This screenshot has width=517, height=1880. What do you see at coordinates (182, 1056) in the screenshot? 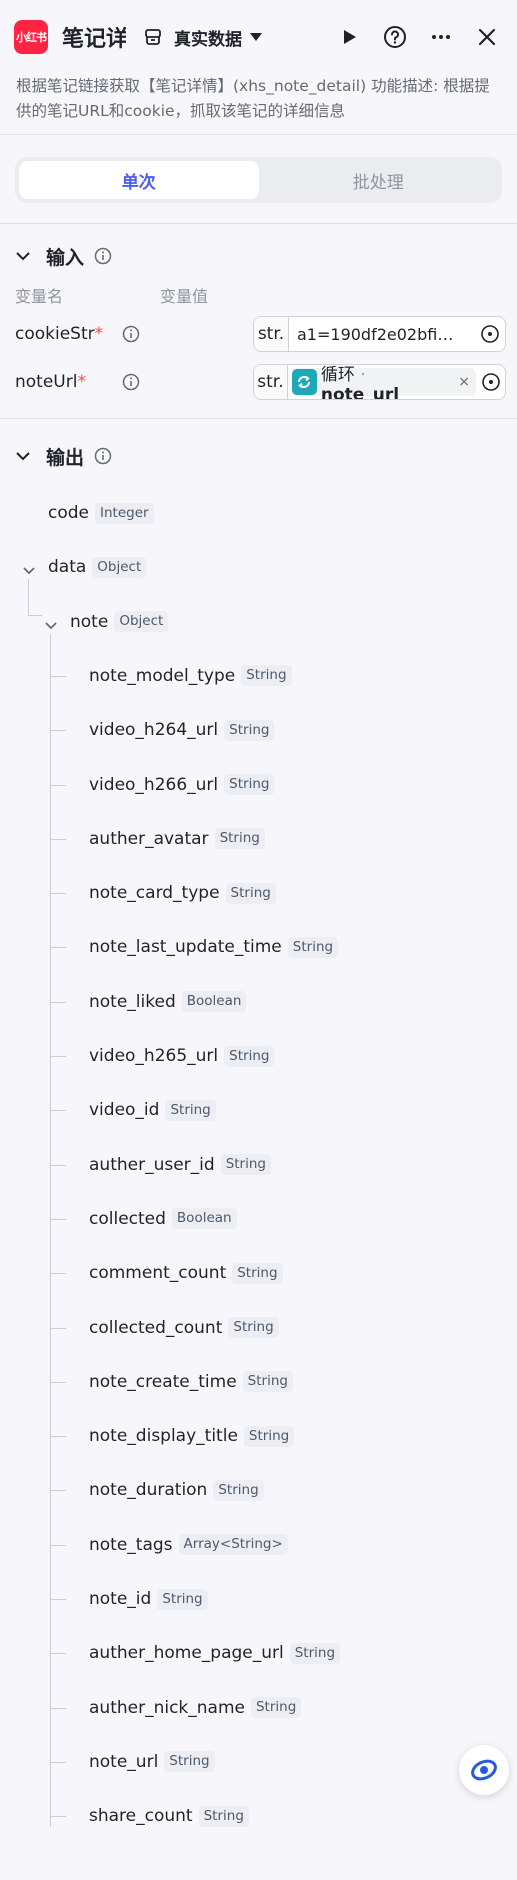
I see `output-field-row: video_h265_url String` at bounding box center [182, 1056].